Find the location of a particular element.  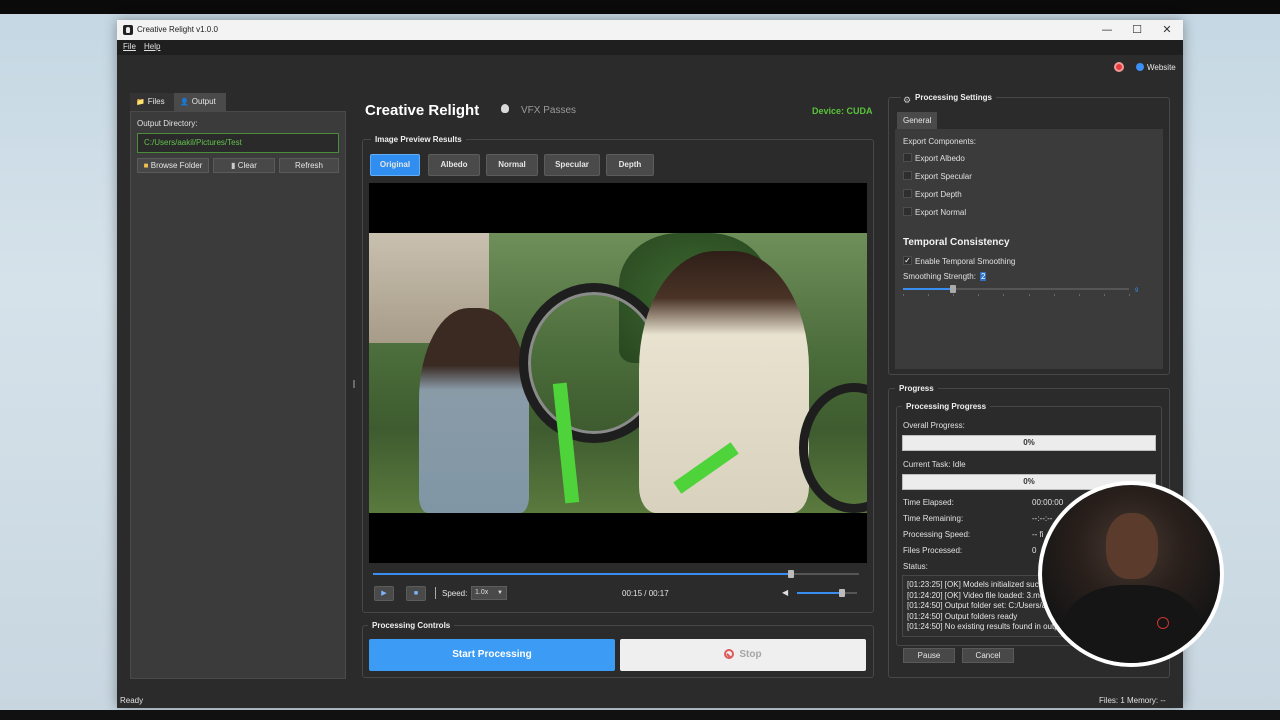

presenter-body is located at coordinates (1132, 624).